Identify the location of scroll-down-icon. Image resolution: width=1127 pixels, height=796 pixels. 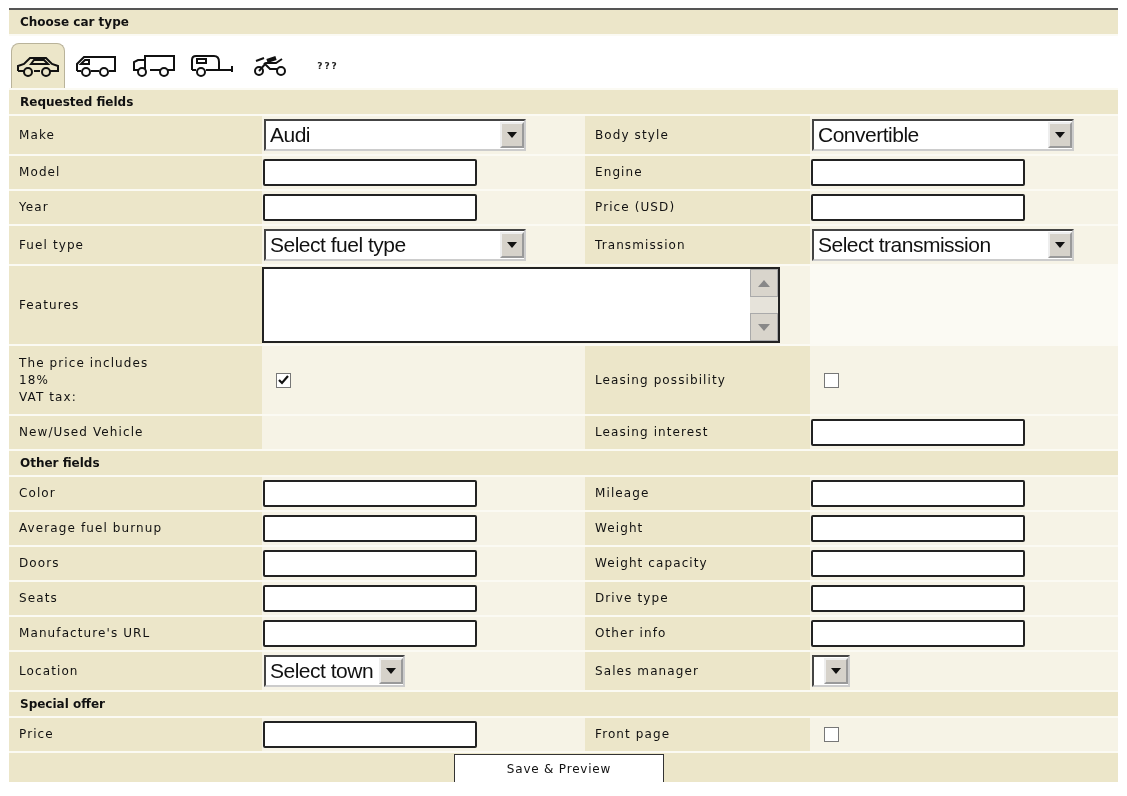
(764, 327).